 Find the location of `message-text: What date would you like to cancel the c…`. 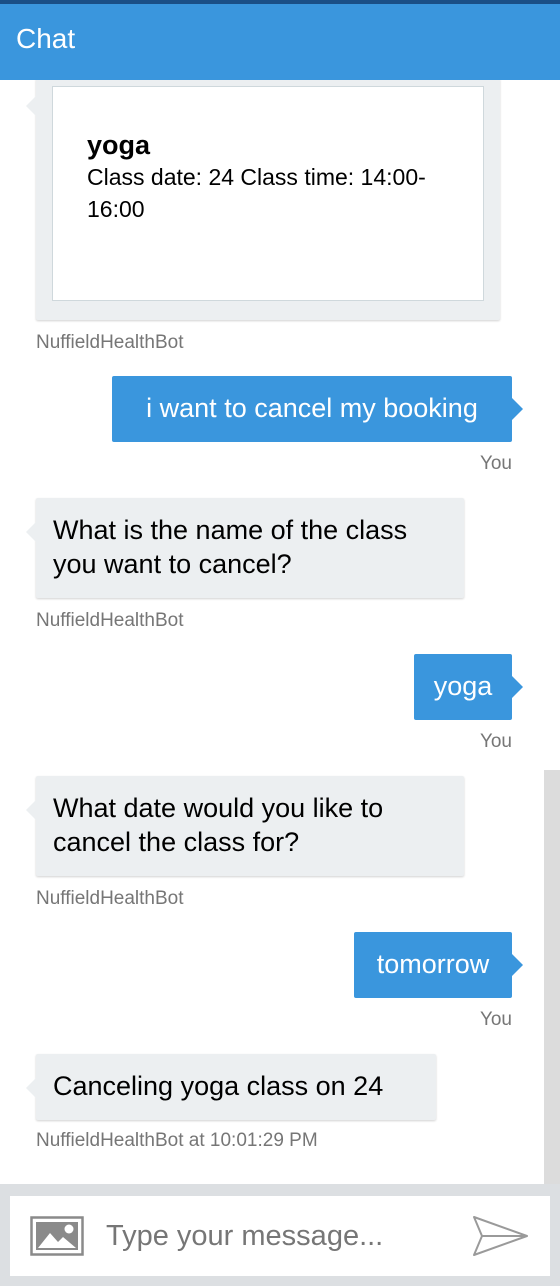

message-text: What date would you like to cancel the c… is located at coordinates (218, 825).